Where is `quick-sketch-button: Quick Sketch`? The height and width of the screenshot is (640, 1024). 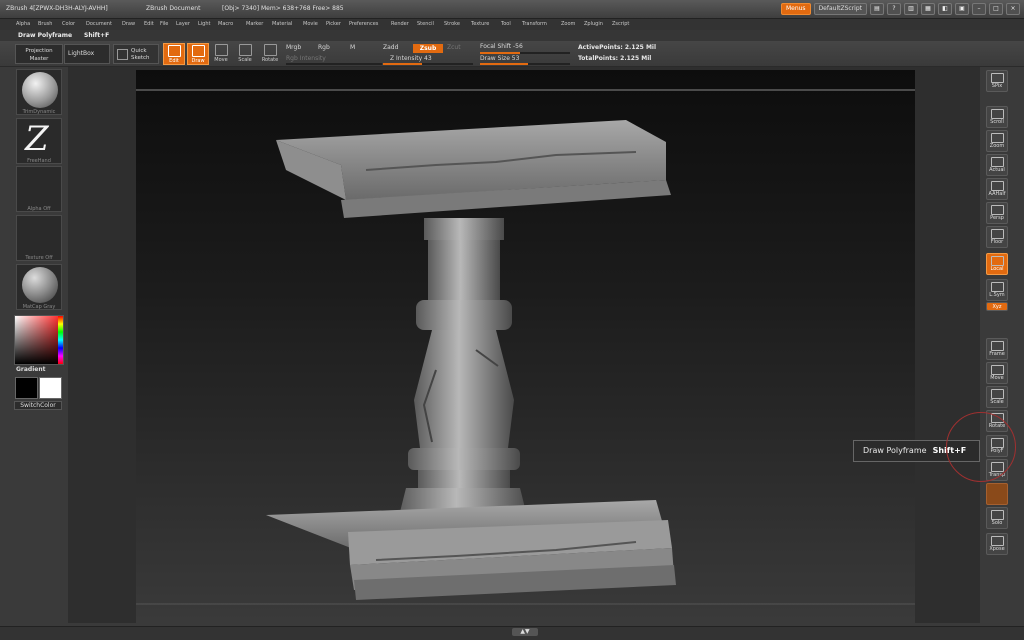
quick-sketch-button: Quick Sketch is located at coordinates (136, 54).